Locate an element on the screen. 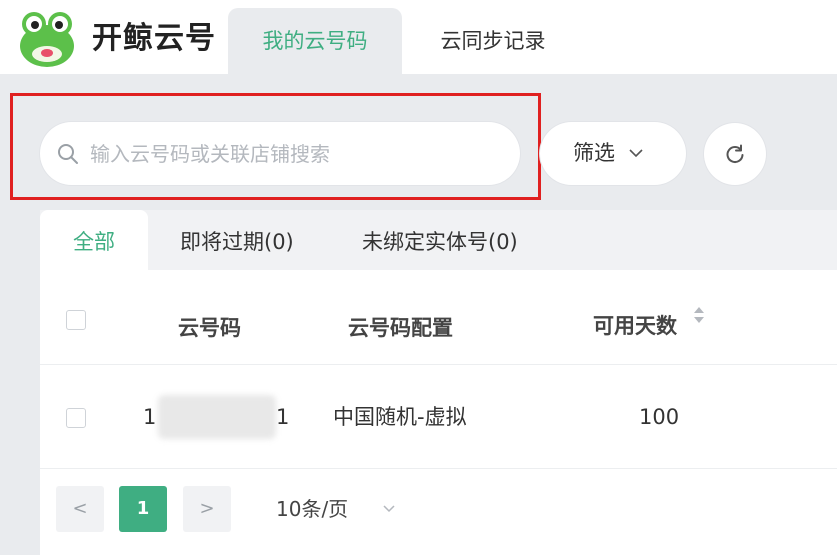 Image resolution: width=837 pixels, height=555 pixels. sort-icon is located at coordinates (699, 315).